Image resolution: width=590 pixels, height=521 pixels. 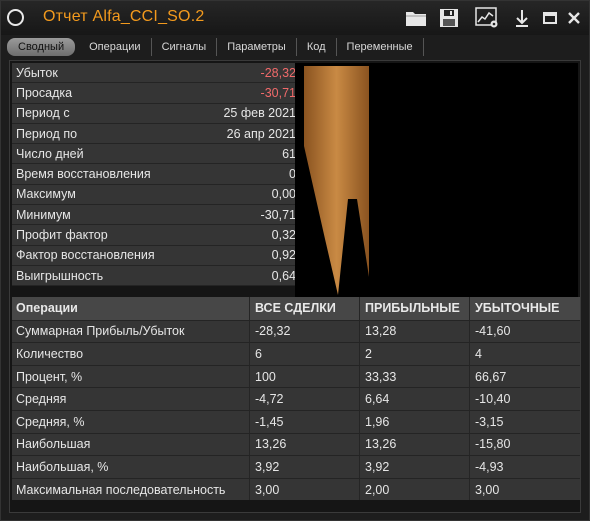 I want to click on header-losing: УБЫТОЧНЫЕ, so click(x=517, y=308).